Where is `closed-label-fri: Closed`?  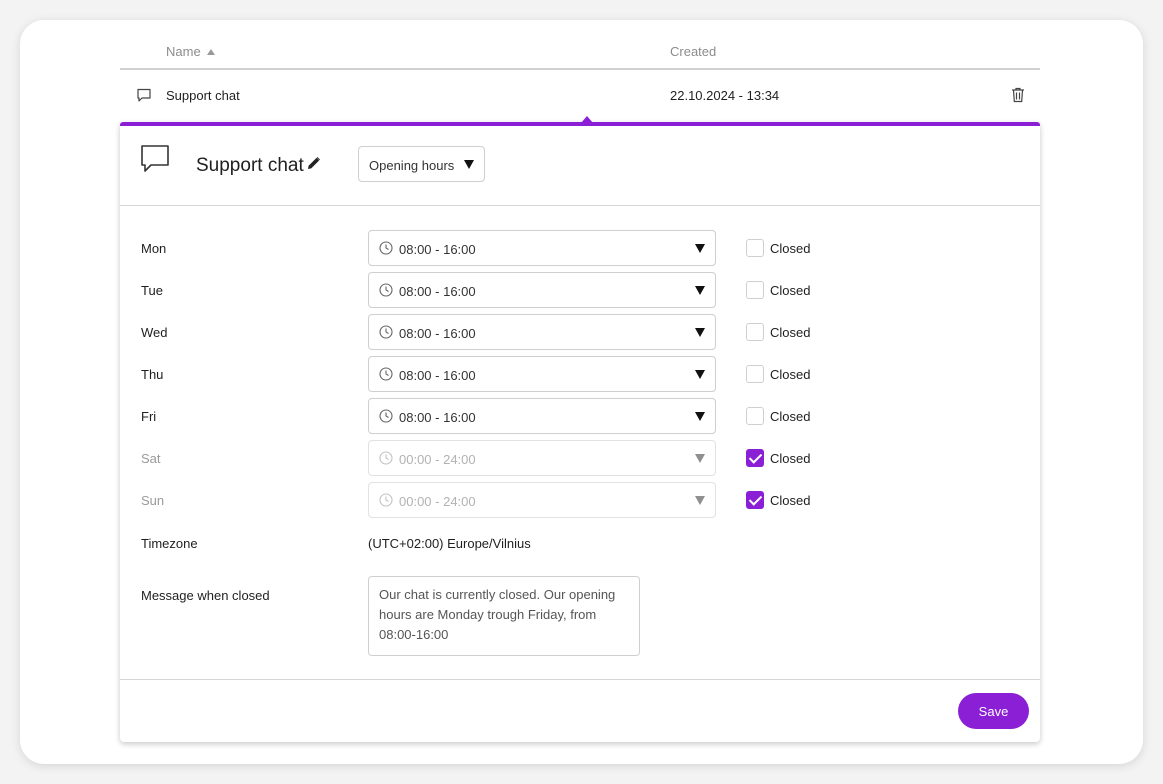
closed-label-fri: Closed is located at coordinates (790, 416).